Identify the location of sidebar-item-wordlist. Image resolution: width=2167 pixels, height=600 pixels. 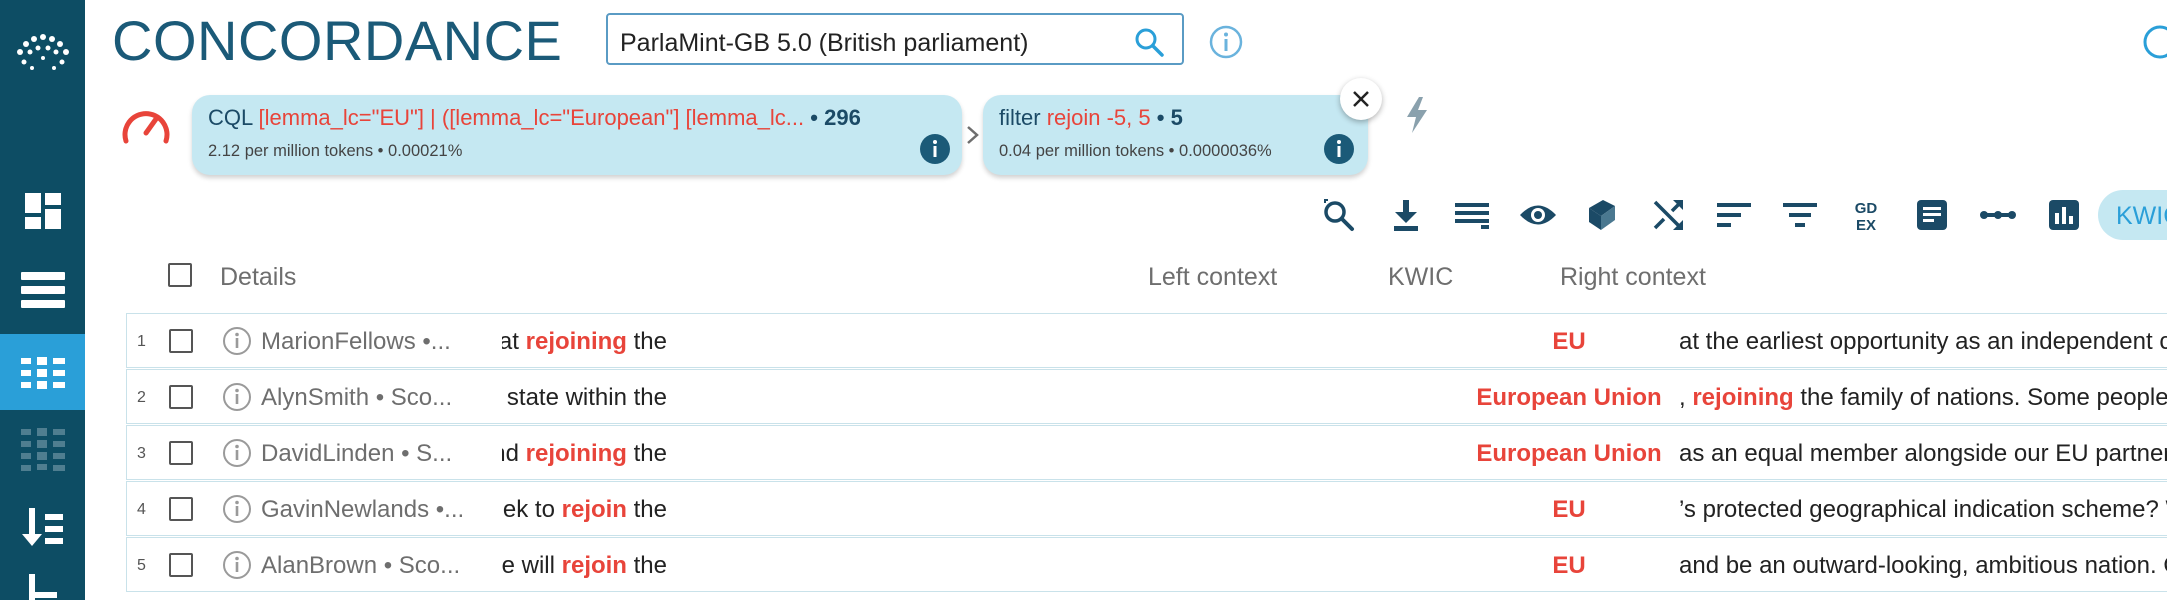
(42, 290).